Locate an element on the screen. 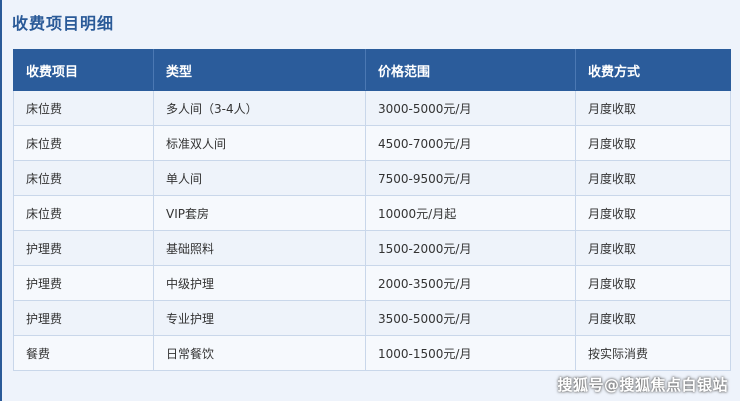  cell-payment-method: 按实际消费 is located at coordinates (653, 353).